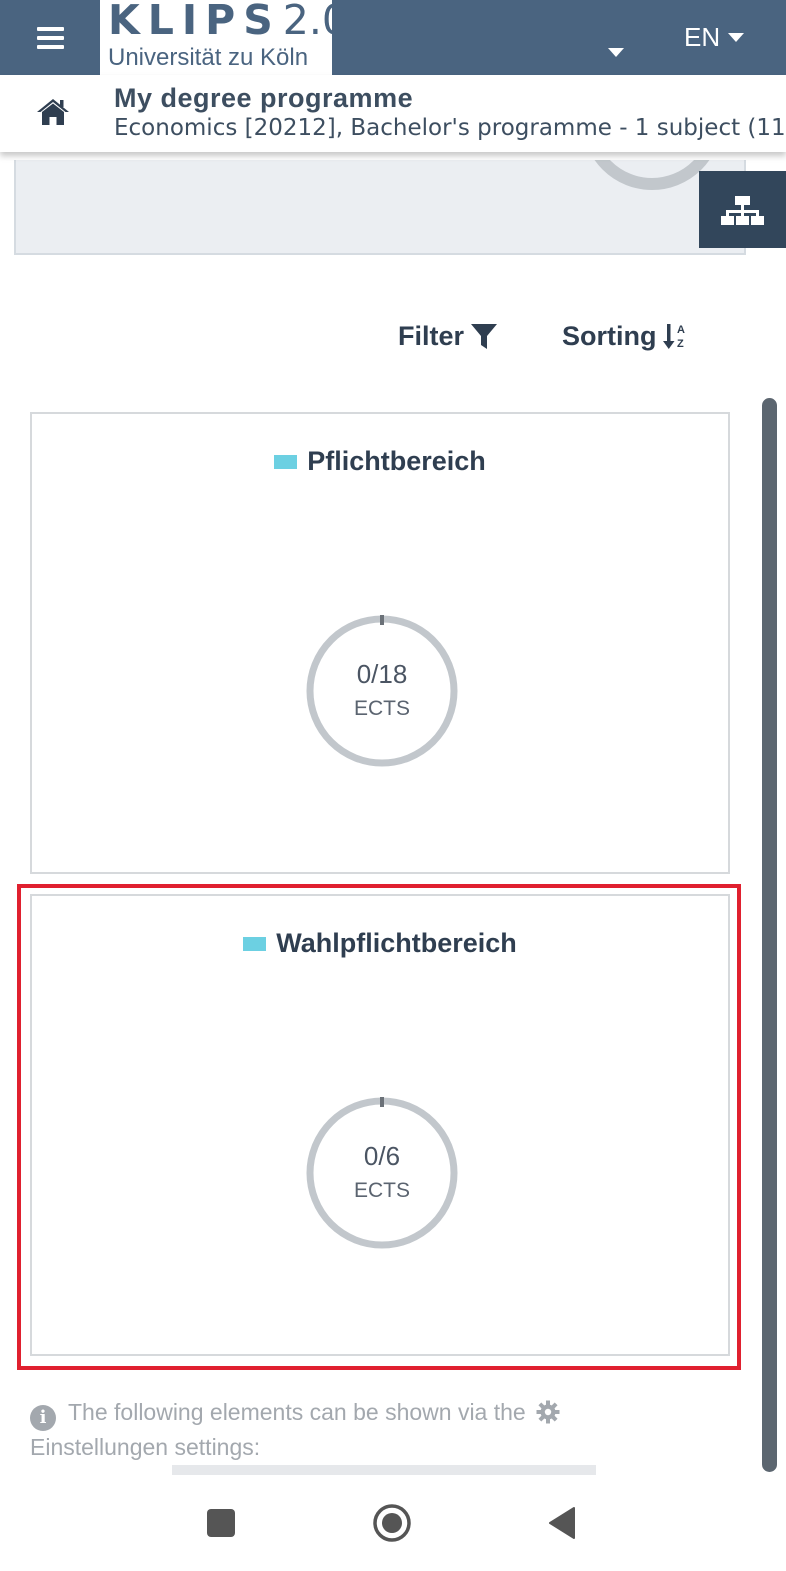  Describe the element at coordinates (382, 691) in the screenshot. I see `progress-ring: 0/18 ECTS` at that location.